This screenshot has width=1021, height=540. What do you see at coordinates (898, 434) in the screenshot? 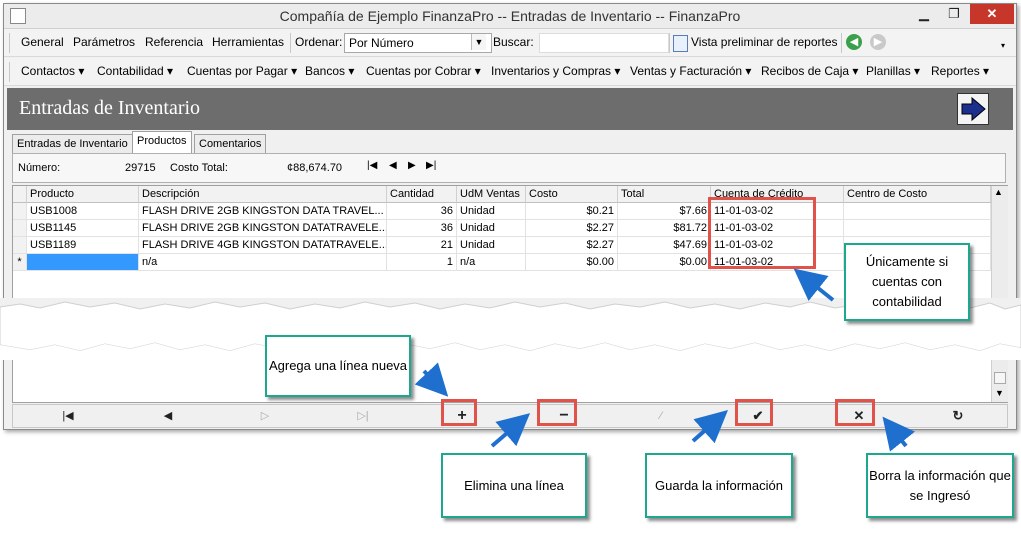
I see `arrow-to-cancel` at bounding box center [898, 434].